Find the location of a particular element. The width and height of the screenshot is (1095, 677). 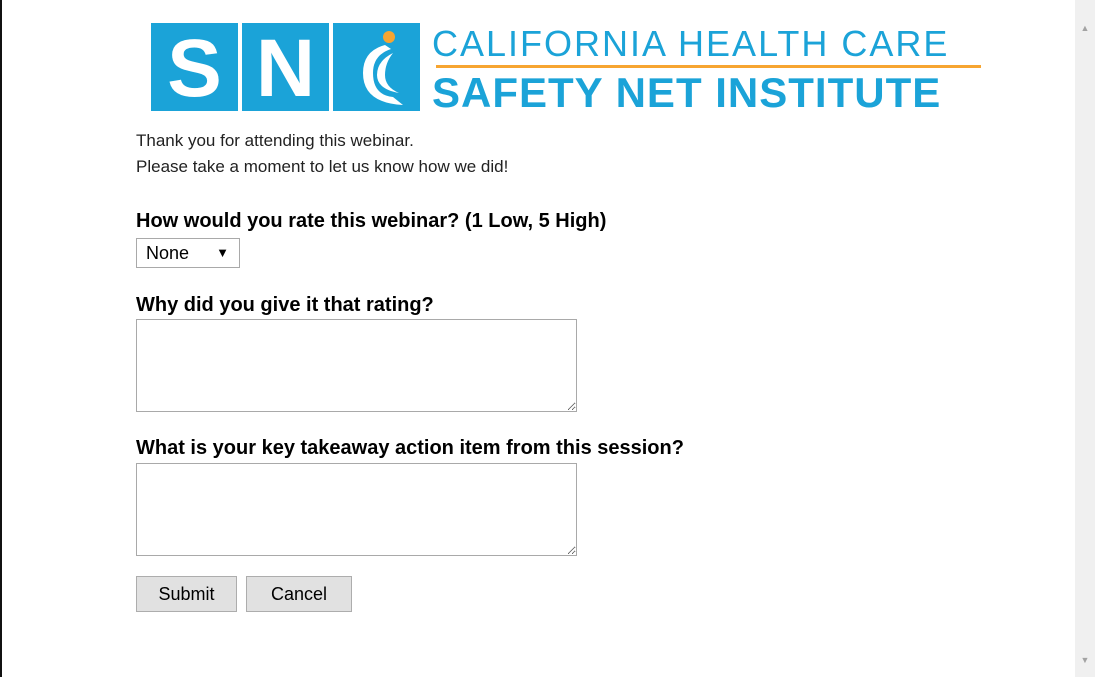

chevron-down-icon: ▼ is located at coordinates (1085, 660).